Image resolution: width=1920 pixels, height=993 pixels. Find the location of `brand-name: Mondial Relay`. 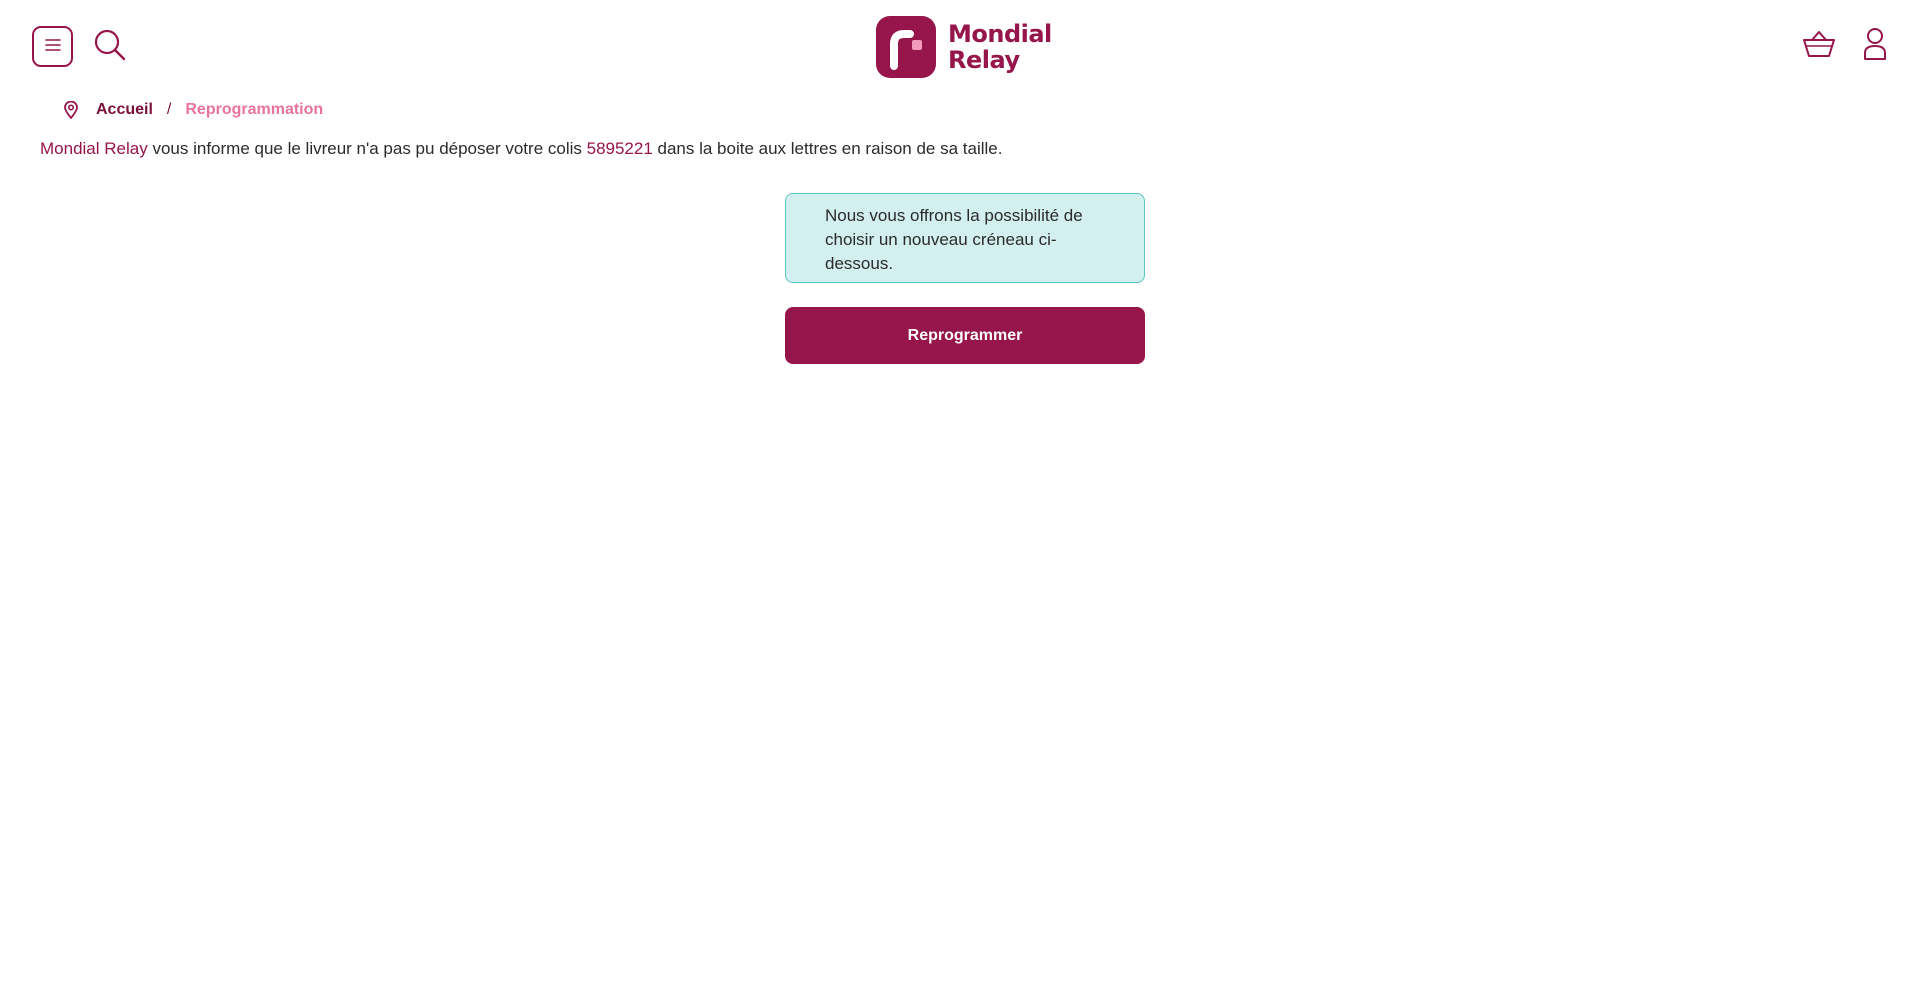

brand-name: Mondial Relay is located at coordinates (94, 148).